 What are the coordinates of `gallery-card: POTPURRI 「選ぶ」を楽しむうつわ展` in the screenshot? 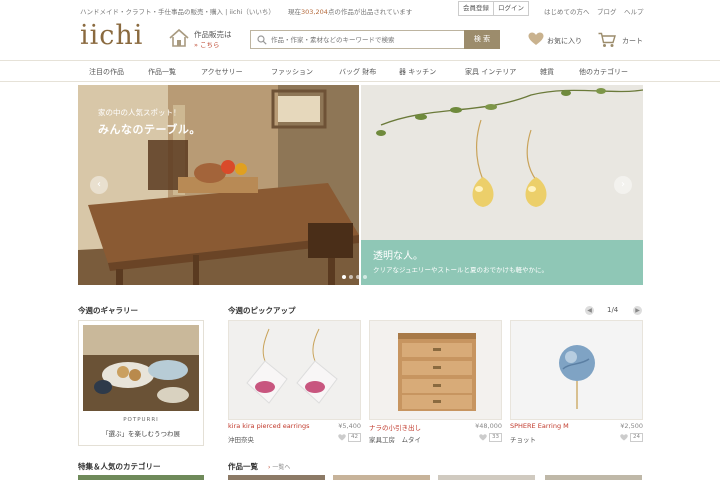 It's located at (141, 383).